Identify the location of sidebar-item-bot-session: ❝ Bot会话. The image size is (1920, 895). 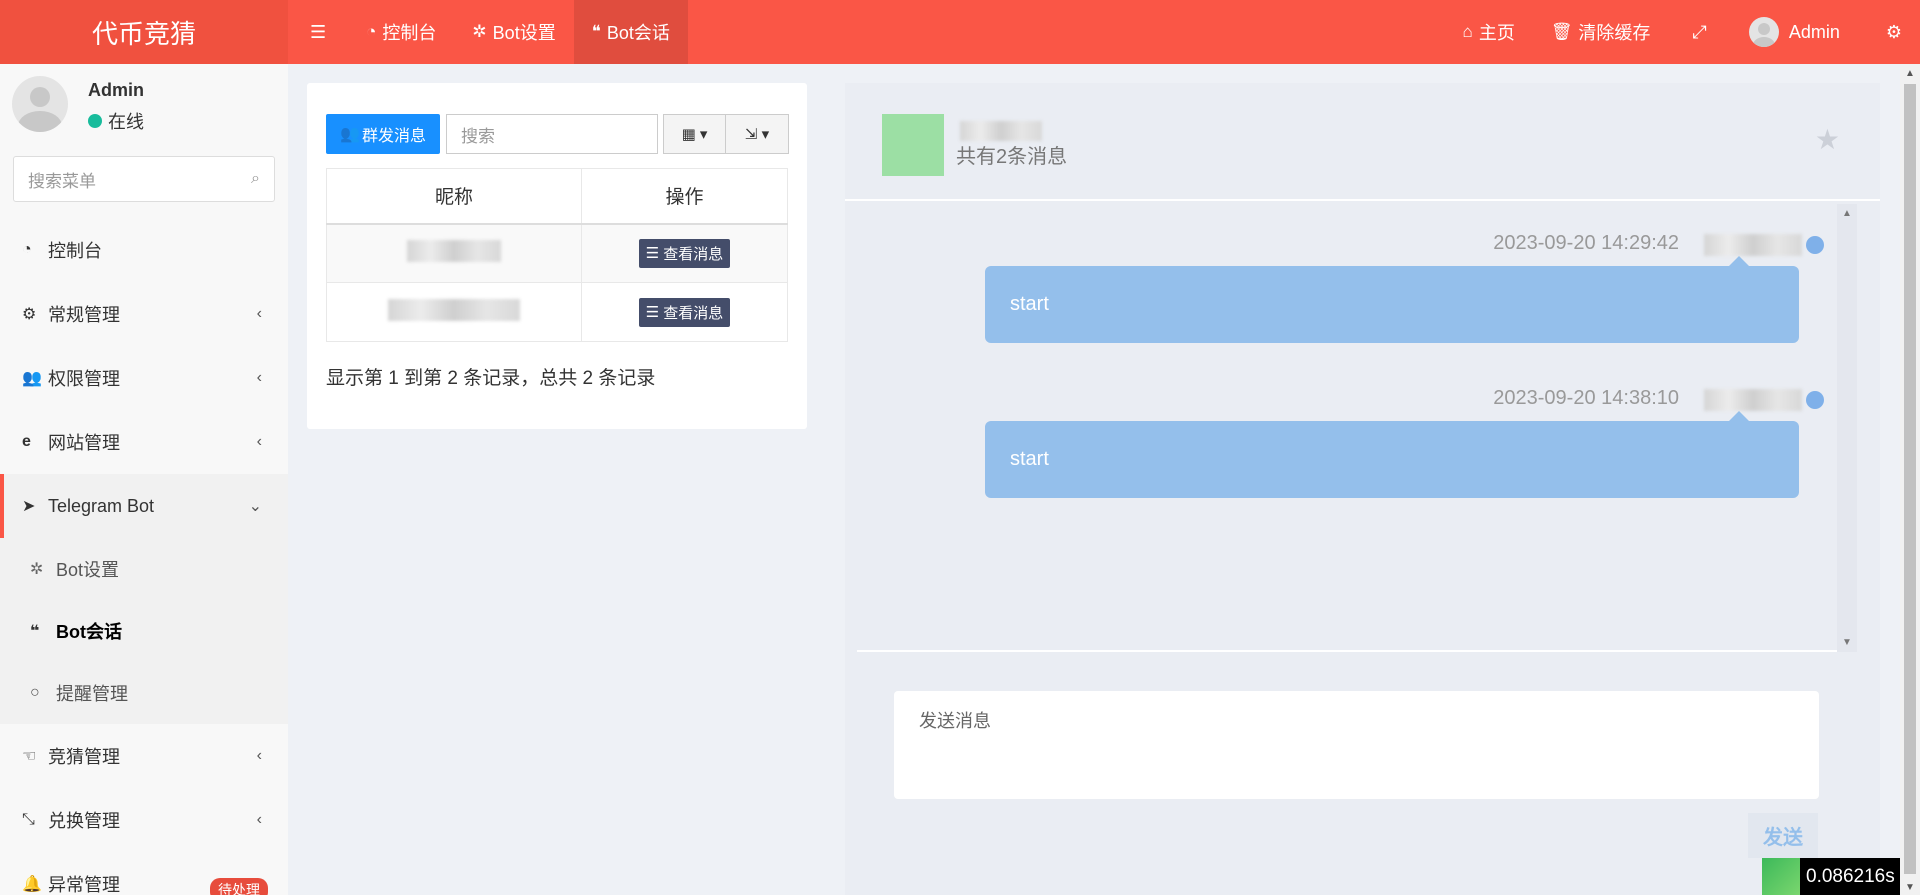
(144, 631).